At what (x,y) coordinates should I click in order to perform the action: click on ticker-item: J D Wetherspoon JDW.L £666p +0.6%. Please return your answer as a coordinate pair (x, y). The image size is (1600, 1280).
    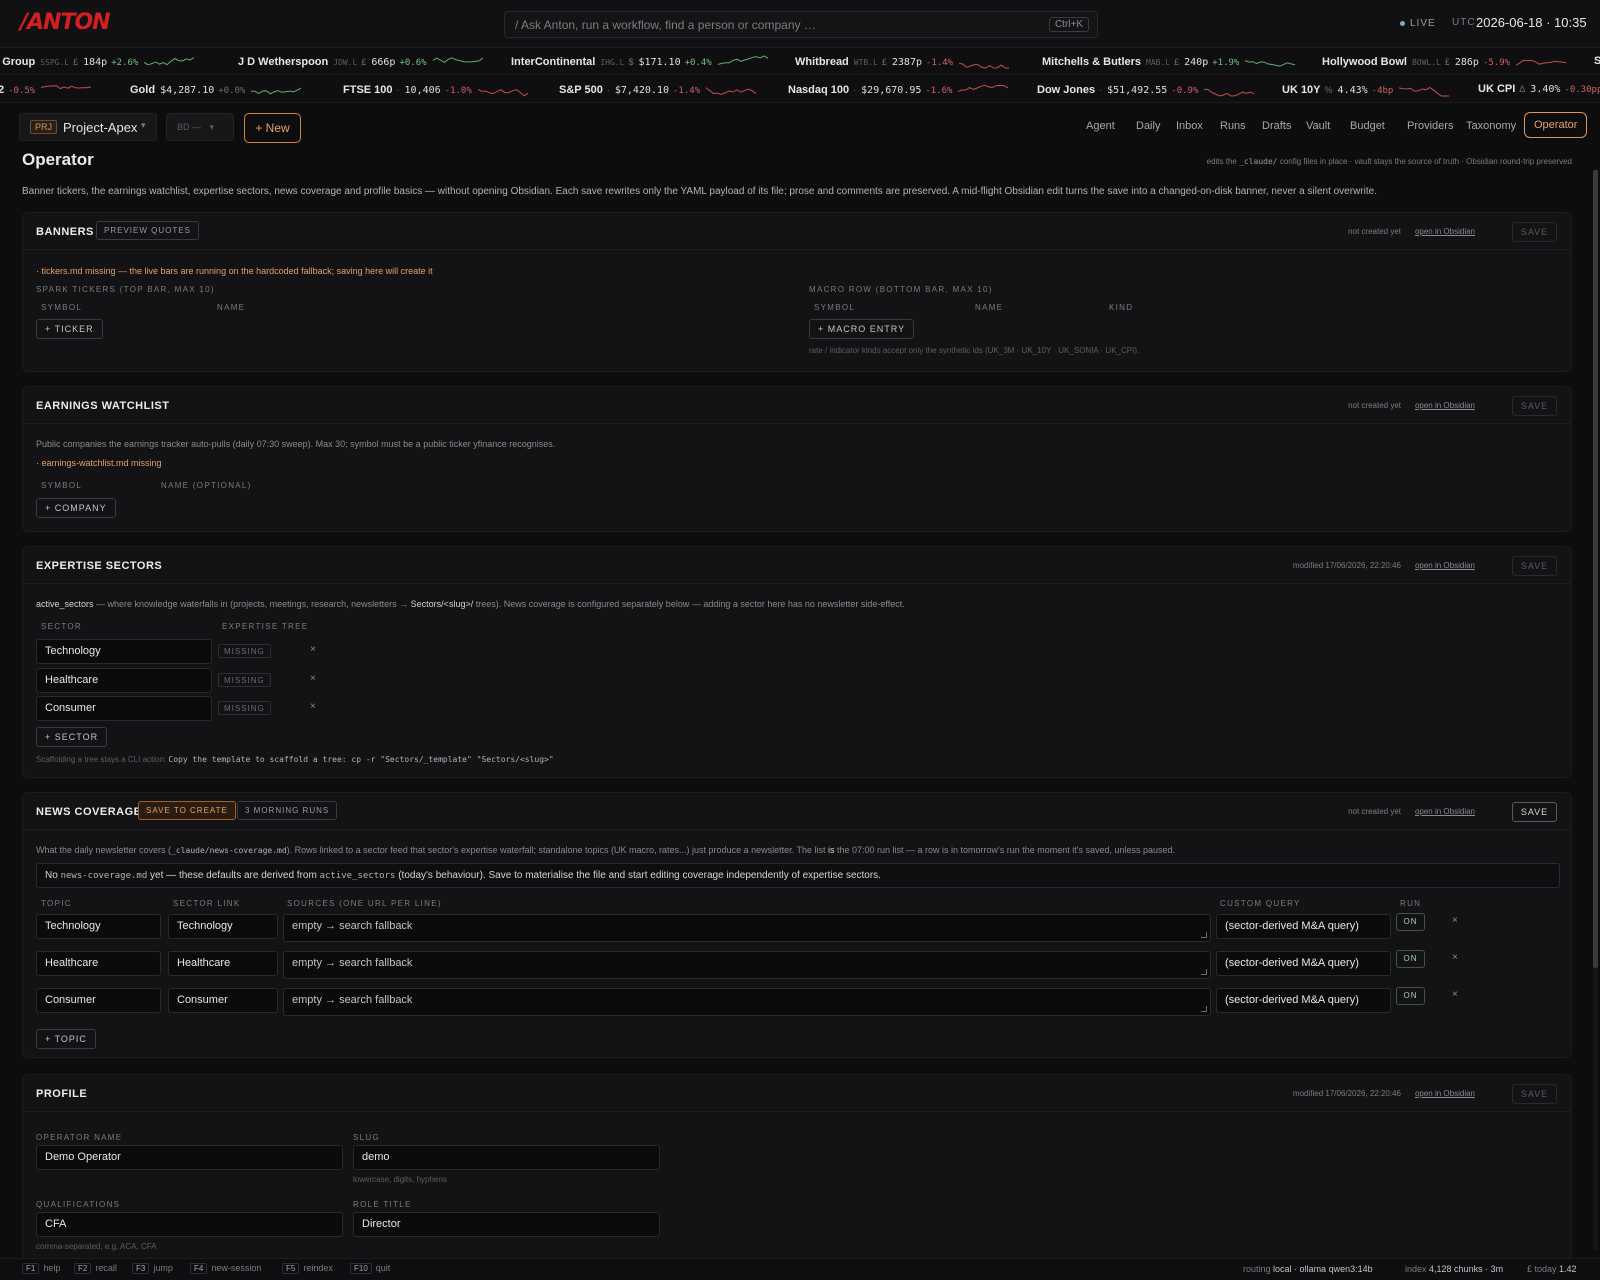
    Looking at the image, I should click on (360, 62).